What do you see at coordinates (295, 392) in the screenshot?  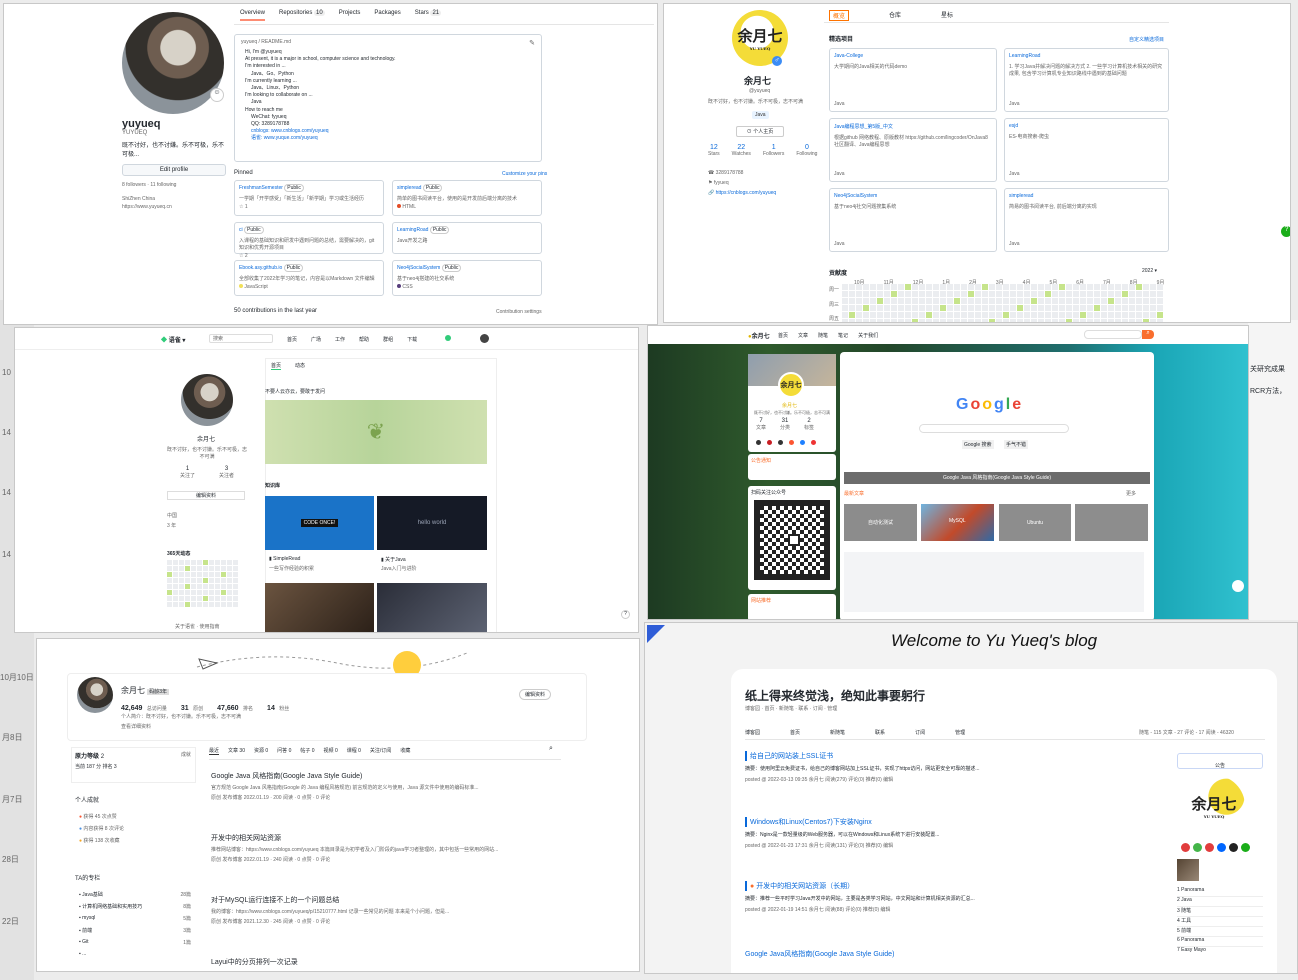 I see `quote-text: 不要人云亦云，要敢于发问` at bounding box center [295, 392].